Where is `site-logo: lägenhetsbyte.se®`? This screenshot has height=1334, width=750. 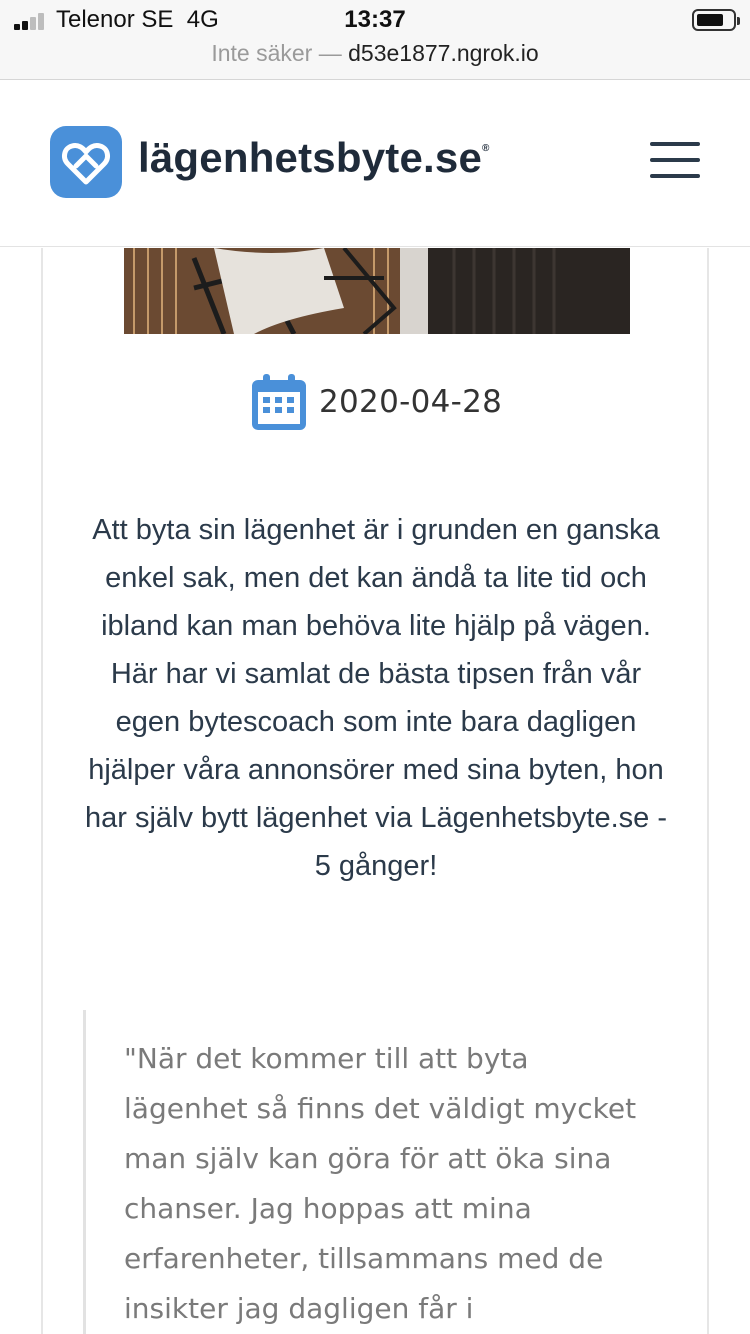
site-logo: lägenhetsbyte.se® is located at coordinates (314, 158).